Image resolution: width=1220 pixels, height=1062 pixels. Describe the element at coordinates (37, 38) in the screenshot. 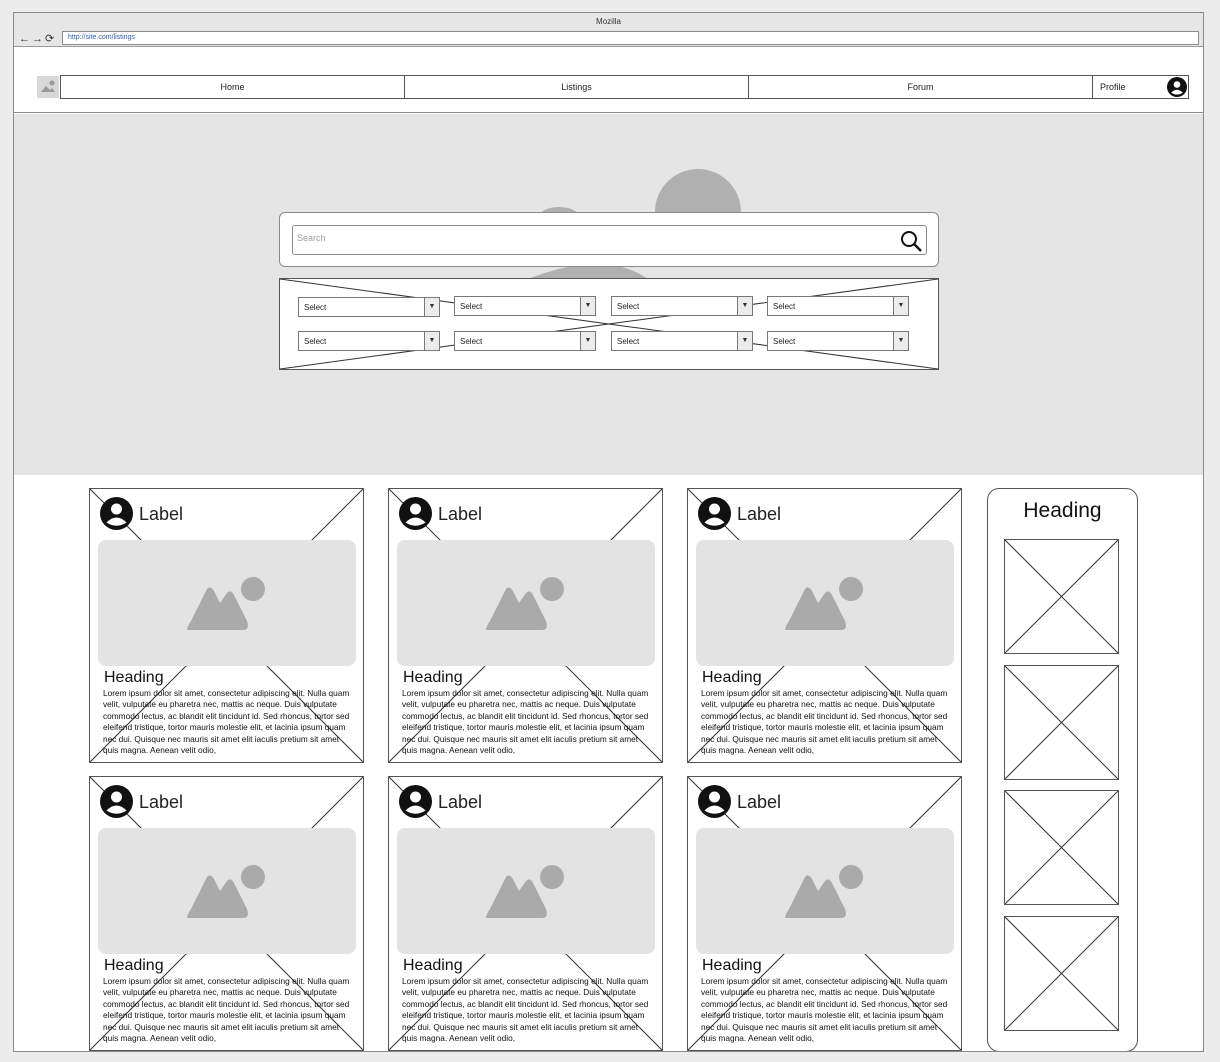

I see `browser-nav-buttons: ←→⟳` at that location.